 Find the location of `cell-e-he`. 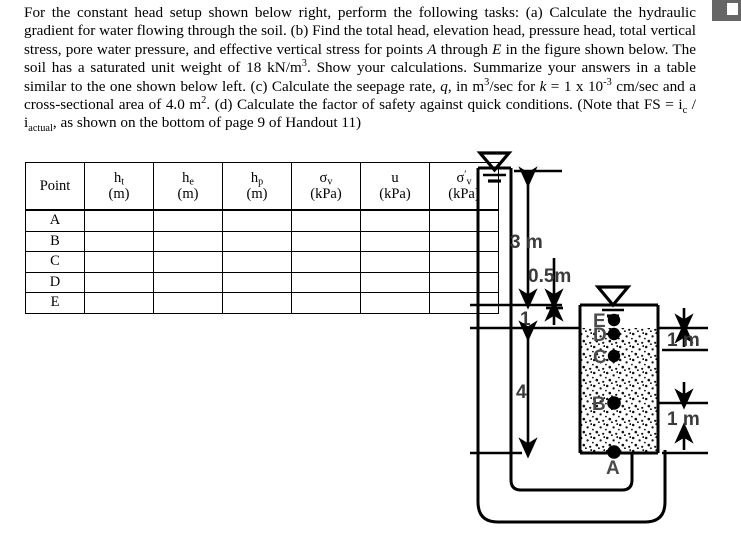

cell-e-he is located at coordinates (188, 303).